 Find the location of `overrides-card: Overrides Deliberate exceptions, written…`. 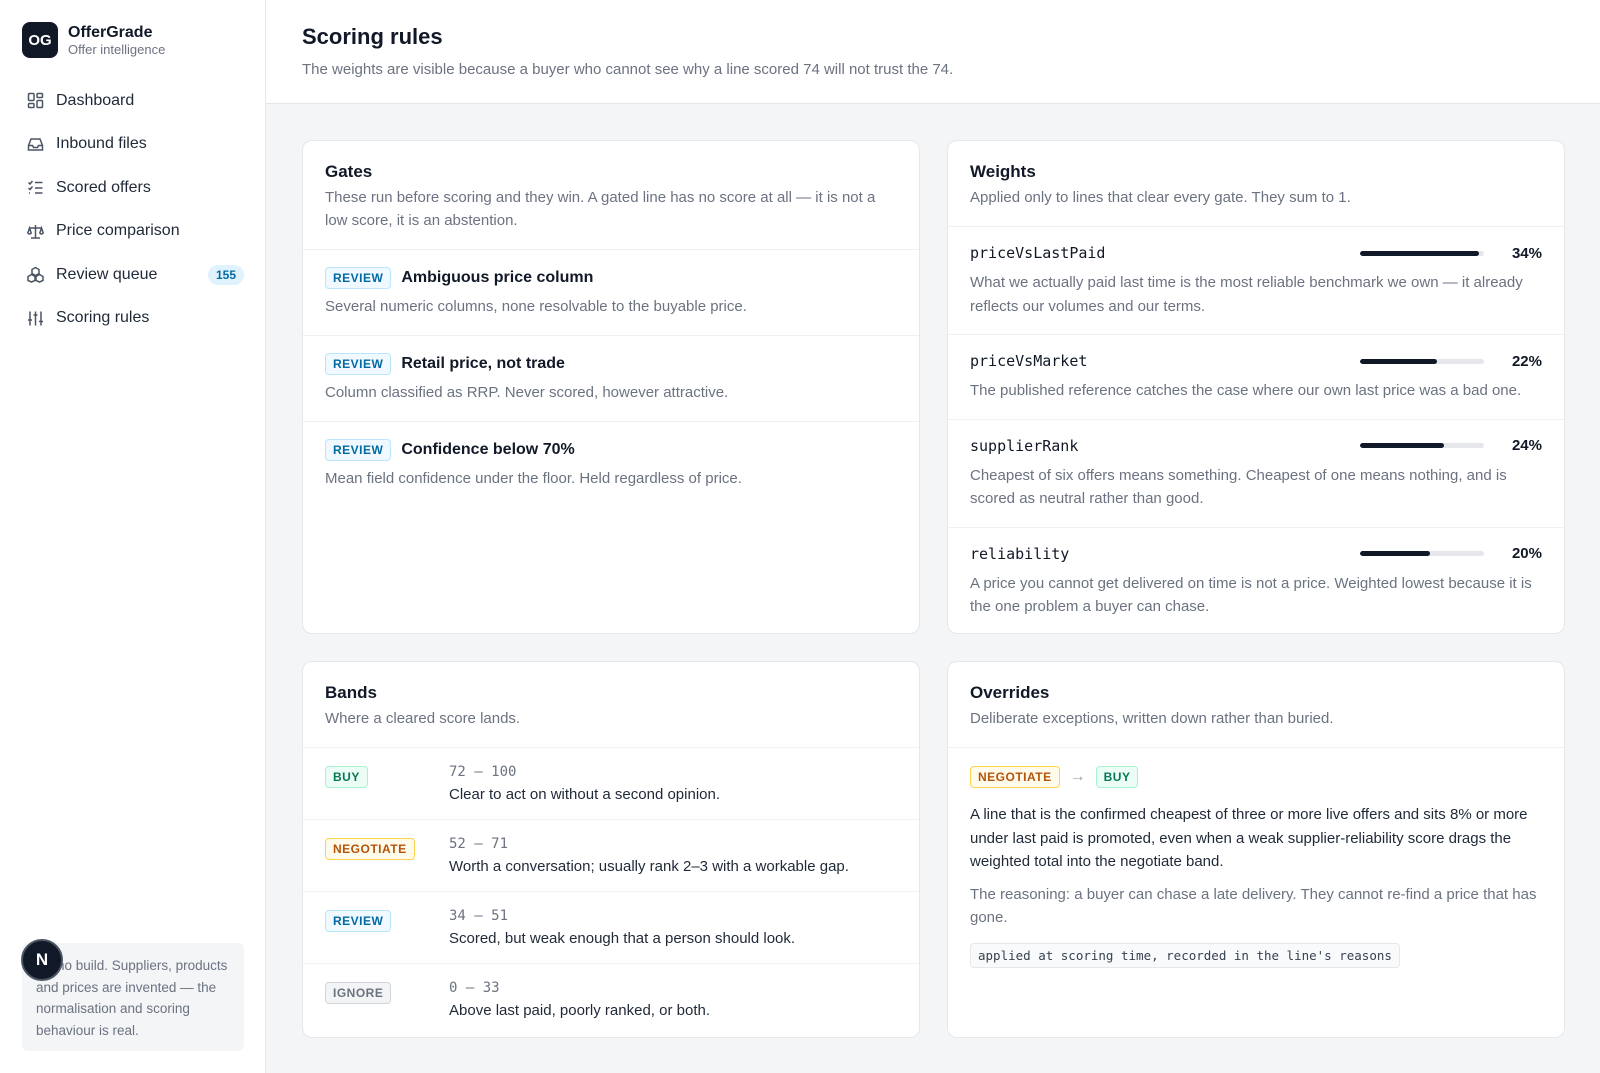

overrides-card: Overrides Deliberate exceptions, written… is located at coordinates (1256, 849).